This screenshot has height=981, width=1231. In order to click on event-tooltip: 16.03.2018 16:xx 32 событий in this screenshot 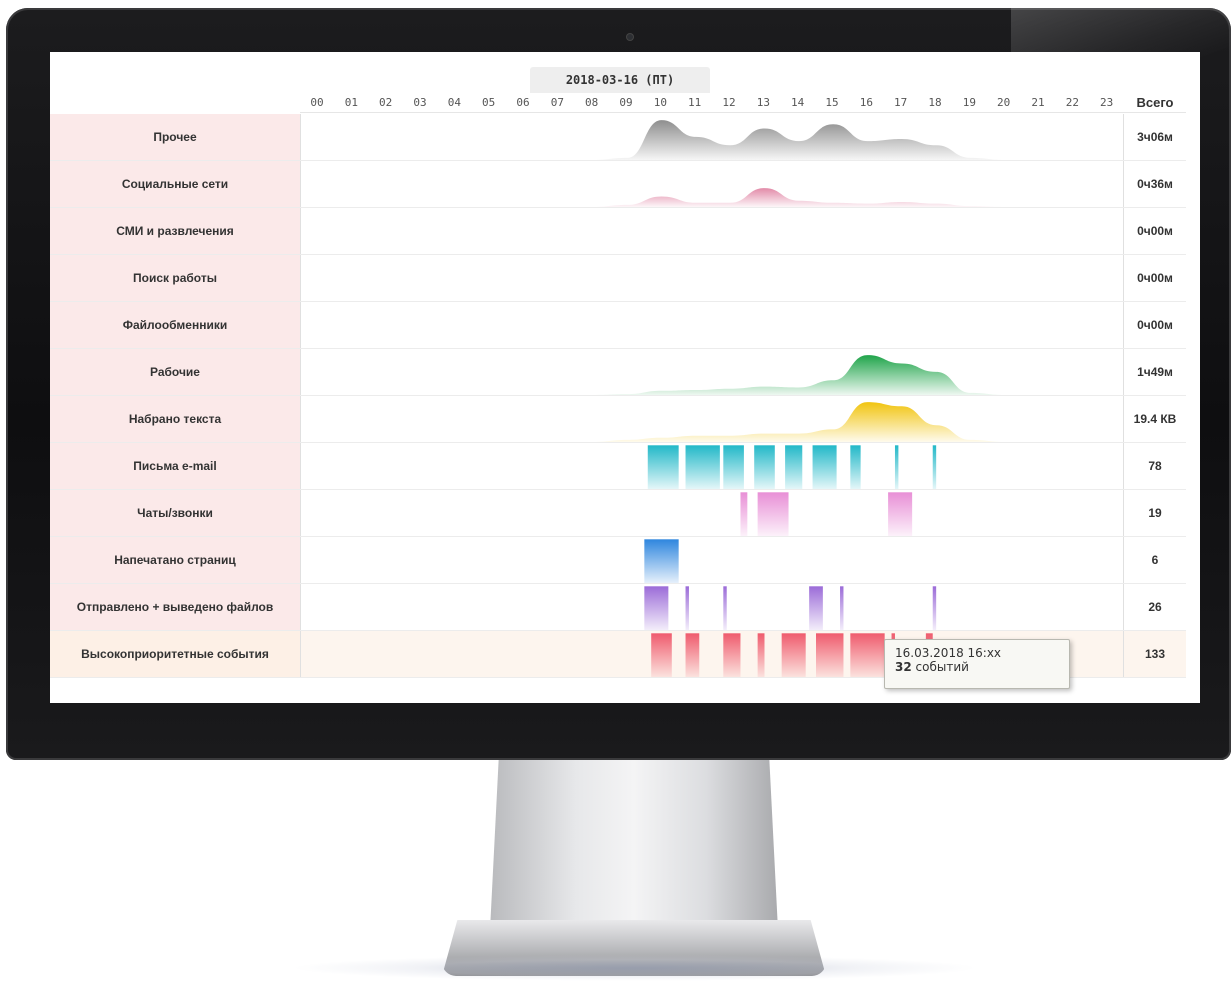, I will do `click(977, 664)`.